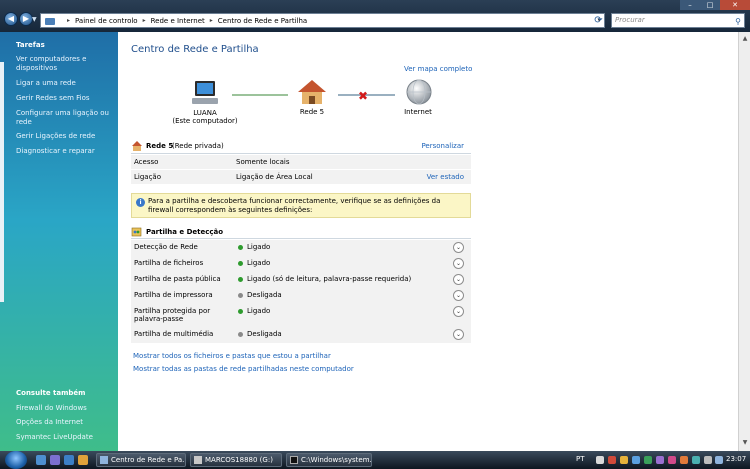  Describe the element at coordinates (16, 460) in the screenshot. I see `start-button` at that location.